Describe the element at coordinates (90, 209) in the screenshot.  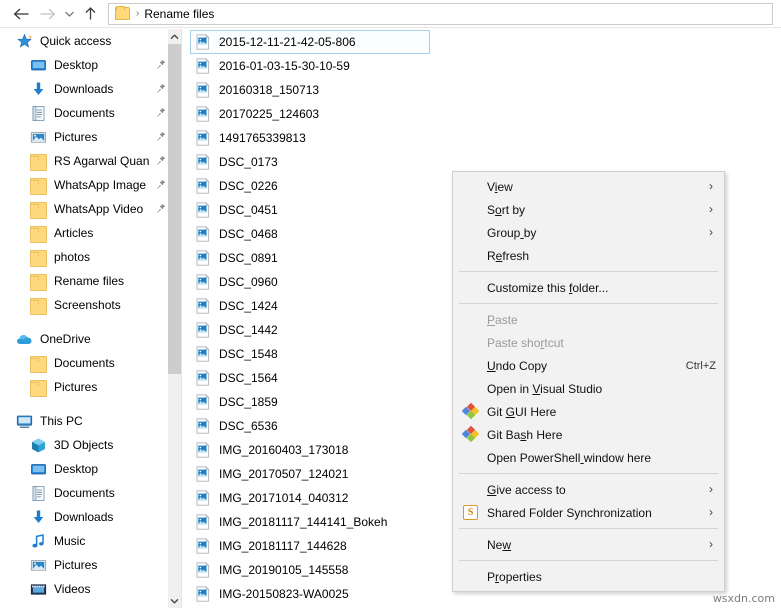
I see `sidebar-item-whatsapp-video: WhatsApp Video` at that location.